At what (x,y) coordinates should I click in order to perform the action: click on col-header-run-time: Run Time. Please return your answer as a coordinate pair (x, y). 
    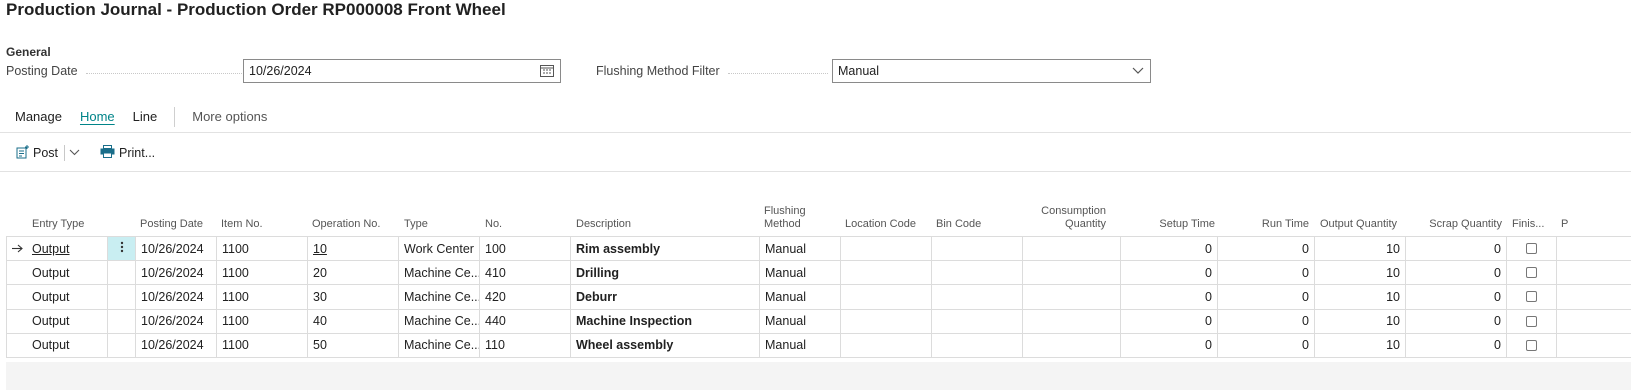
    Looking at the image, I should click on (1263, 224).